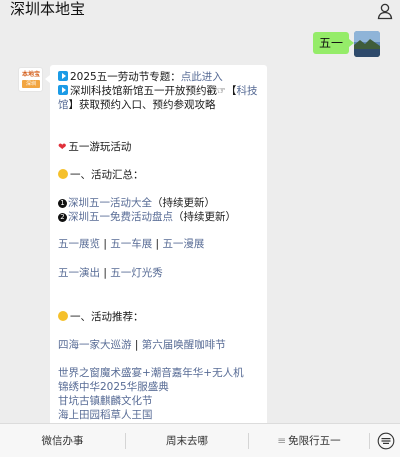 This screenshot has width=400, height=457. What do you see at coordinates (63, 105) in the screenshot?
I see `museum-link-cont: 馆` at bounding box center [63, 105].